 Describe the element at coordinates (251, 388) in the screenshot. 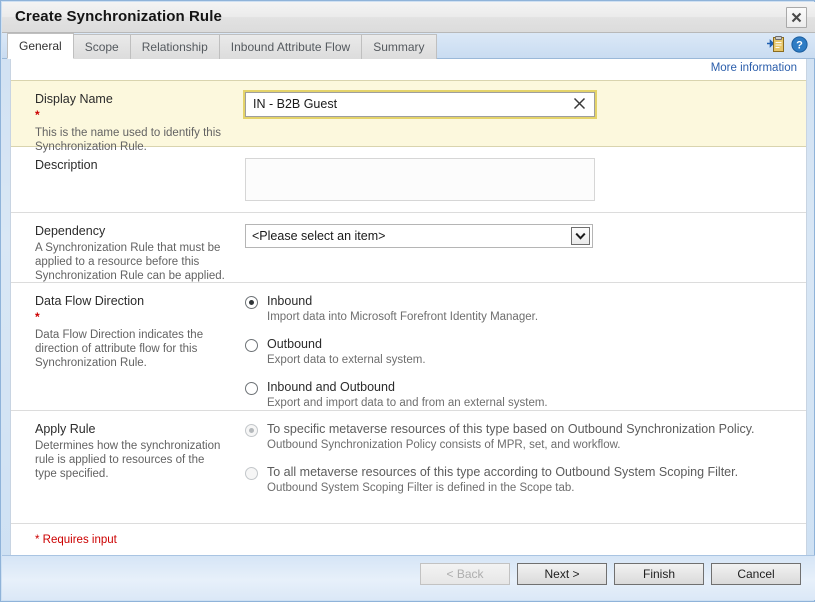

I see `radio-inbound-and-outbound-mark` at that location.